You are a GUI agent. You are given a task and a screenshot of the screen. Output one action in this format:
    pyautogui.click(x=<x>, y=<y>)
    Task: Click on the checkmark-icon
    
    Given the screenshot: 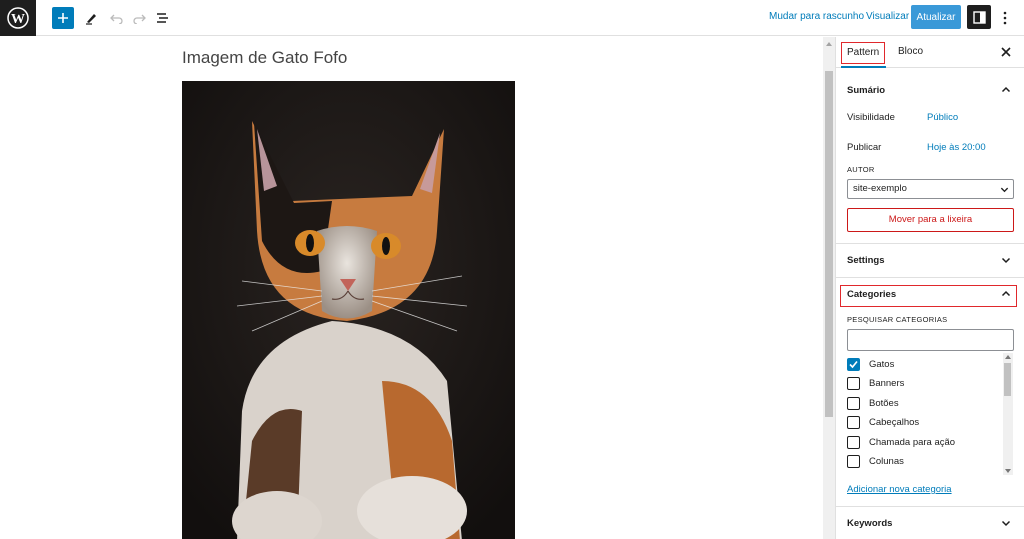 What is the action you would take?
    pyautogui.click(x=853, y=364)
    